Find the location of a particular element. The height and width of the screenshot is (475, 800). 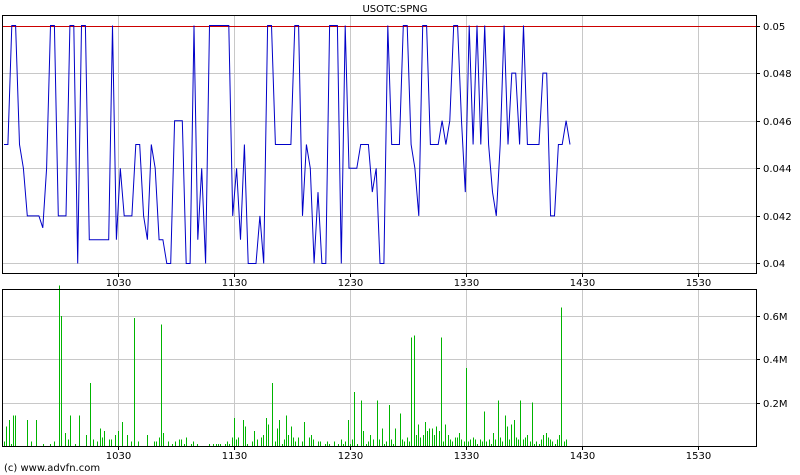

price-ytick-label-2: 0.044 is located at coordinates (777, 169).